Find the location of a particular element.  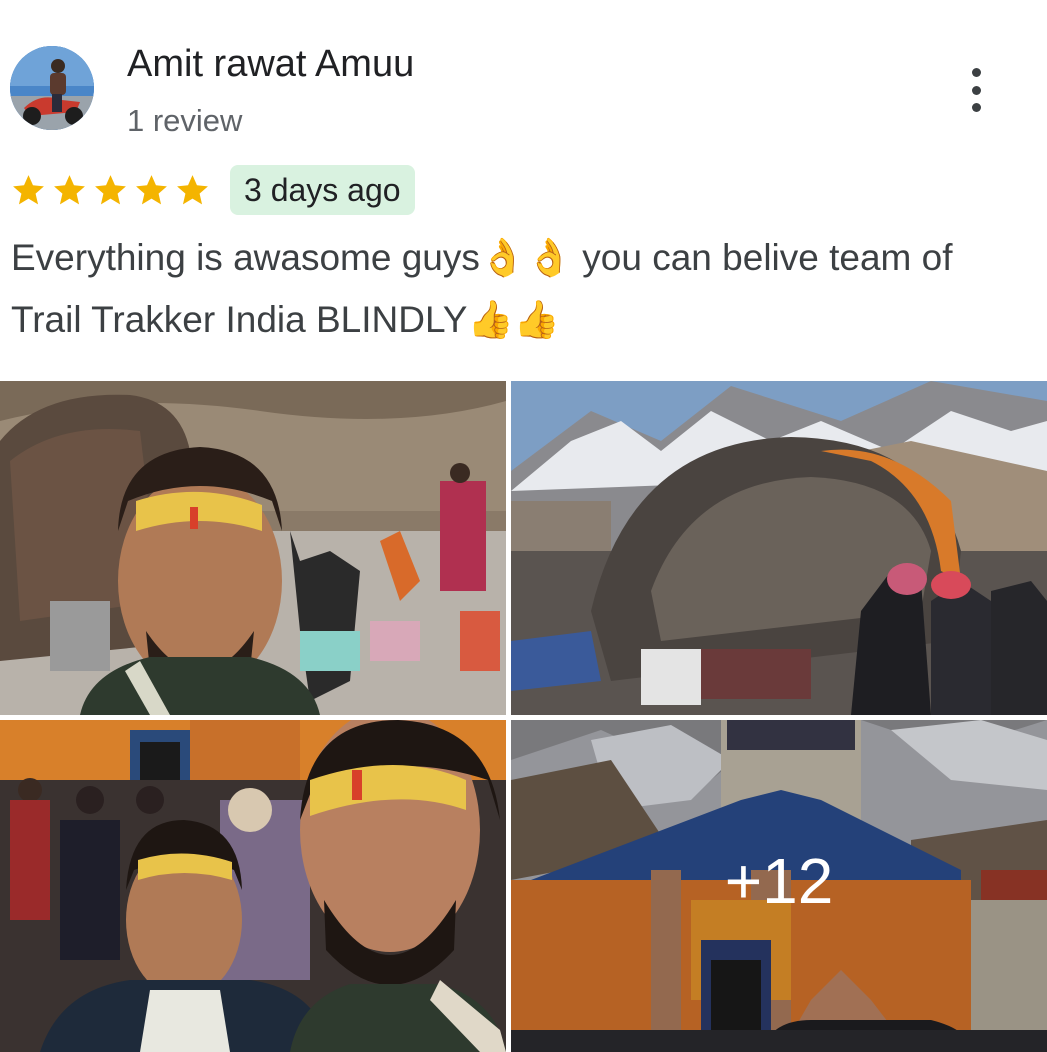

avatar-image is located at coordinates (52, 88).